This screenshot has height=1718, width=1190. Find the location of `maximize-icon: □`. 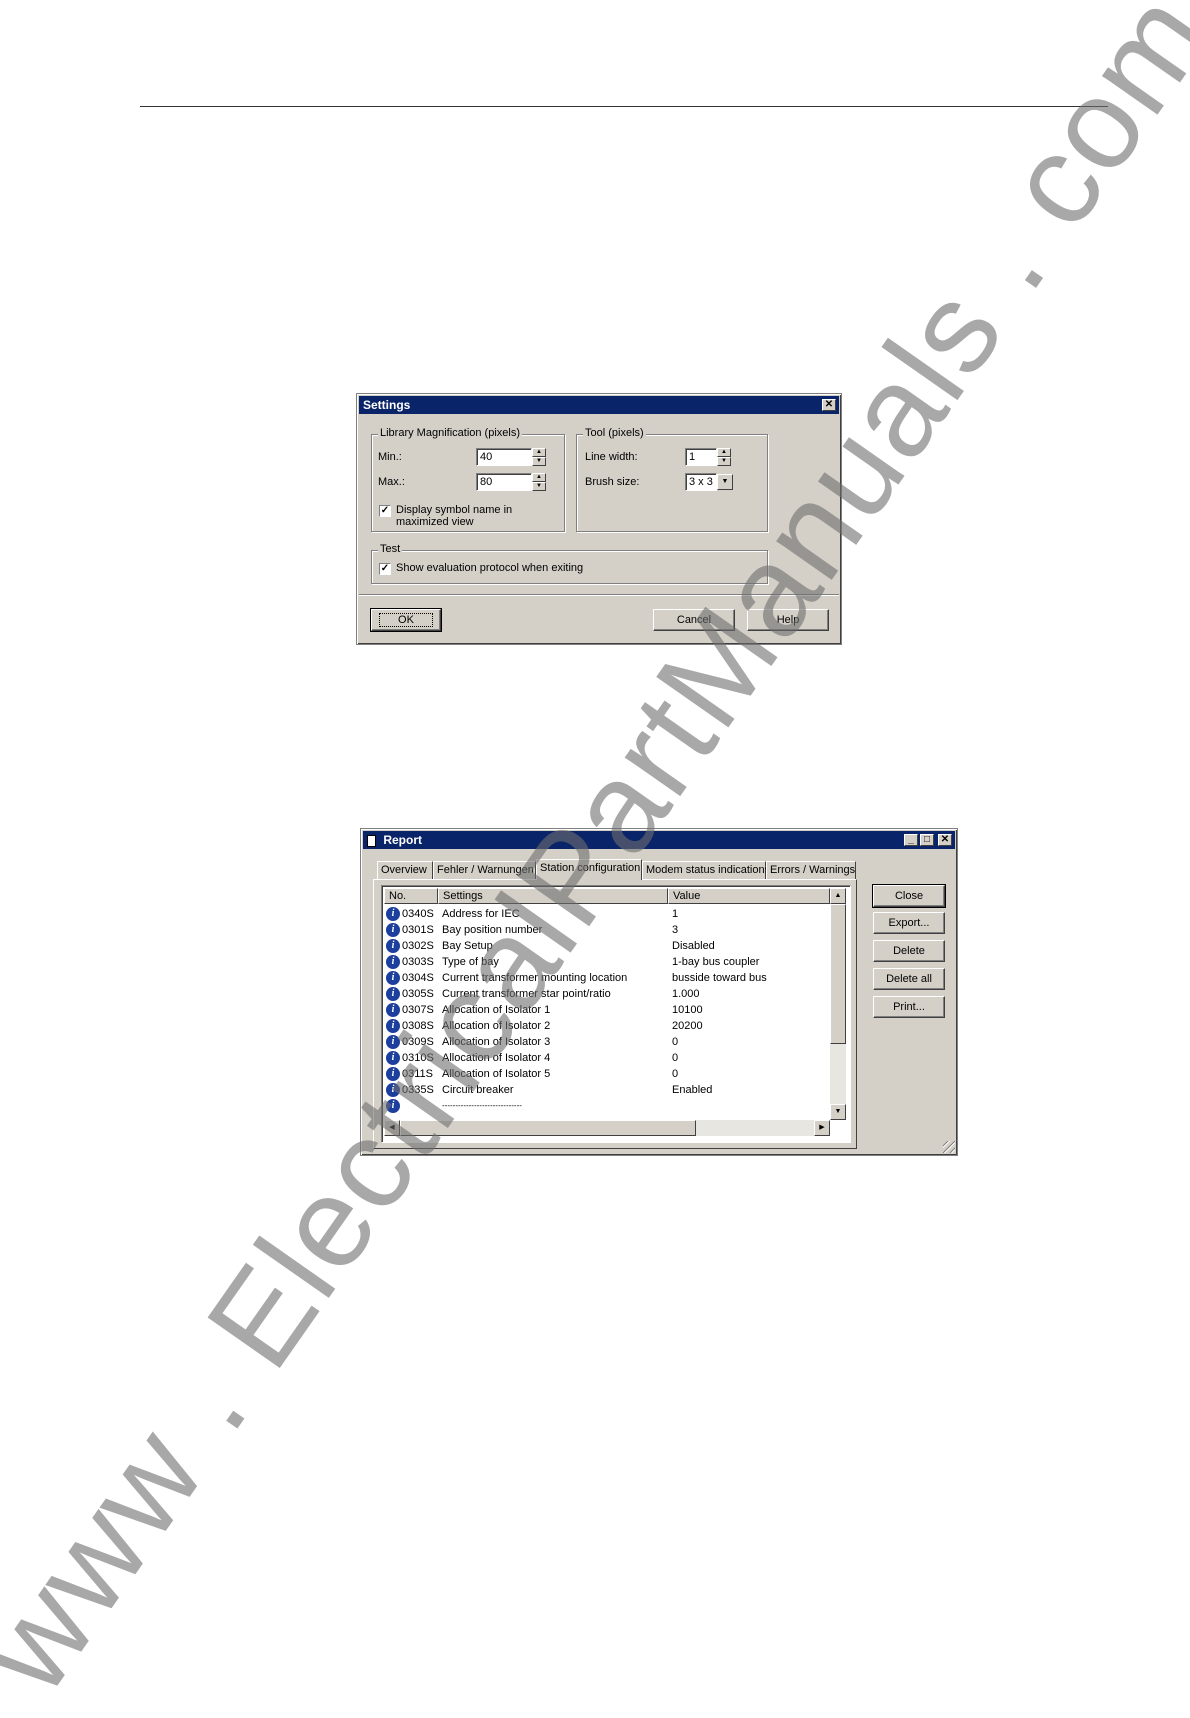

maximize-icon: □ is located at coordinates (927, 840).